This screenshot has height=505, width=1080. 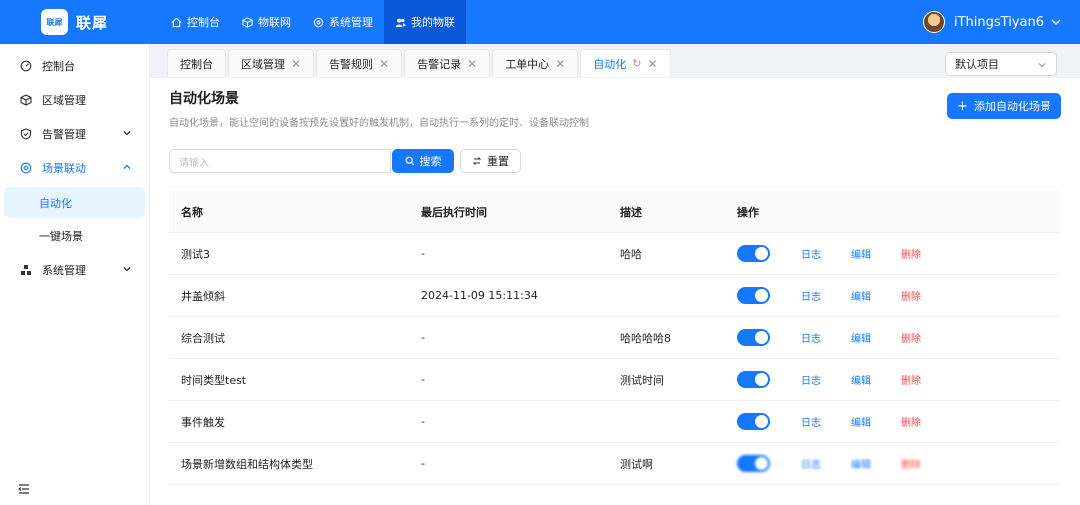 I want to click on project-select: 默认项目, so click(x=1001, y=64).